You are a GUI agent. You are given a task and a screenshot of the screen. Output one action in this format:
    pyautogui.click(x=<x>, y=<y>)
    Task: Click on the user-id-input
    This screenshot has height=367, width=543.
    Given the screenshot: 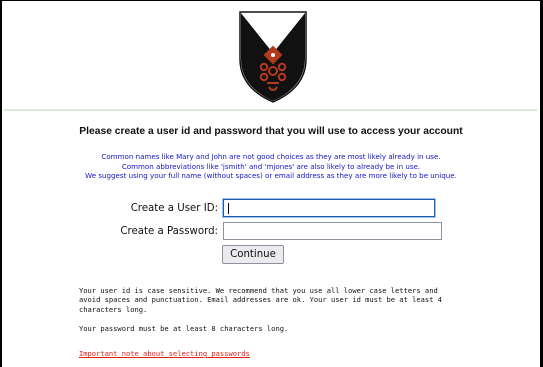 What is the action you would take?
    pyautogui.click(x=329, y=208)
    